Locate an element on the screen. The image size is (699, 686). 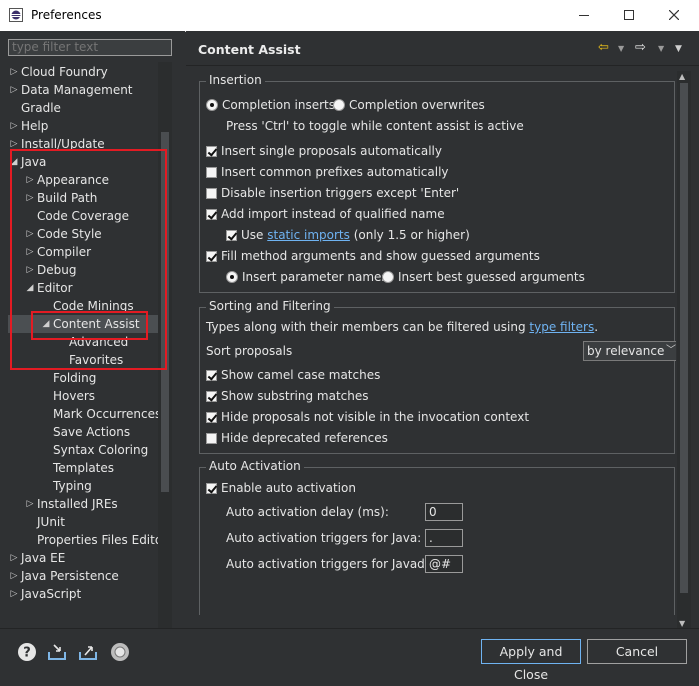
close-button is located at coordinates (674, 15).